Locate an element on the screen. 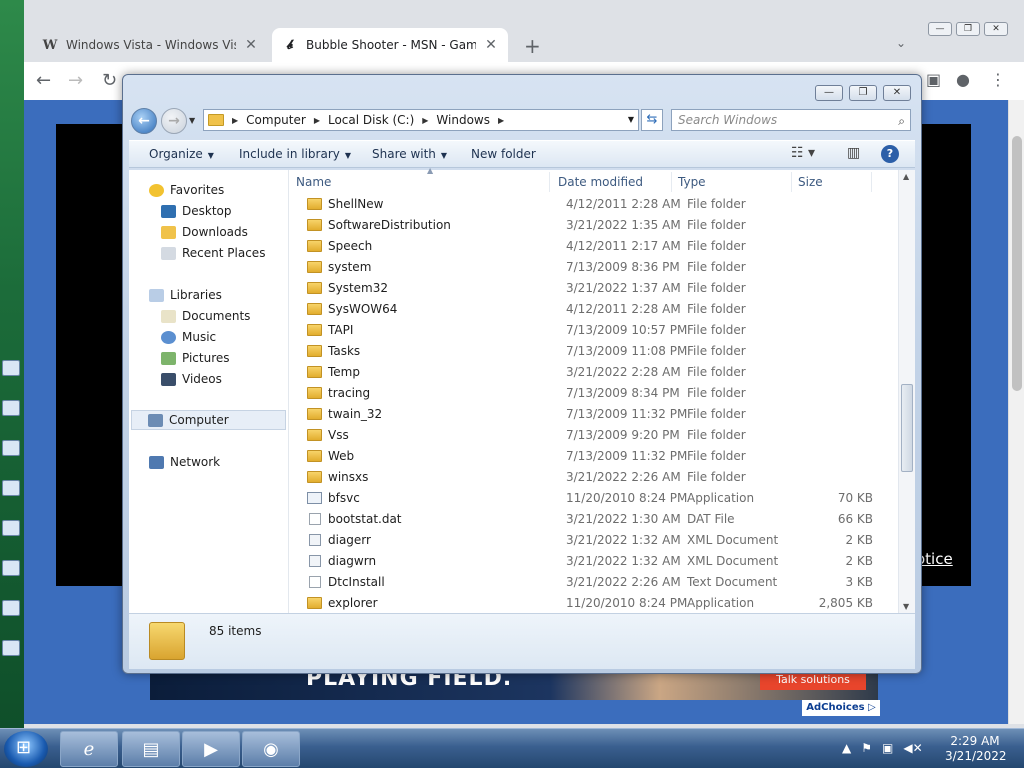  file-row: Temp 3/21/2022 2:28 AM File folder is located at coordinates (590, 372).